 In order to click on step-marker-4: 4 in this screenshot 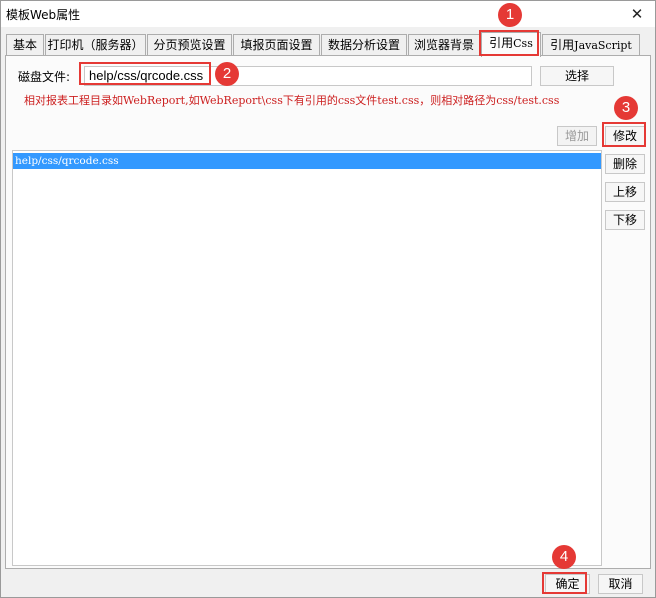, I will do `click(564, 557)`.